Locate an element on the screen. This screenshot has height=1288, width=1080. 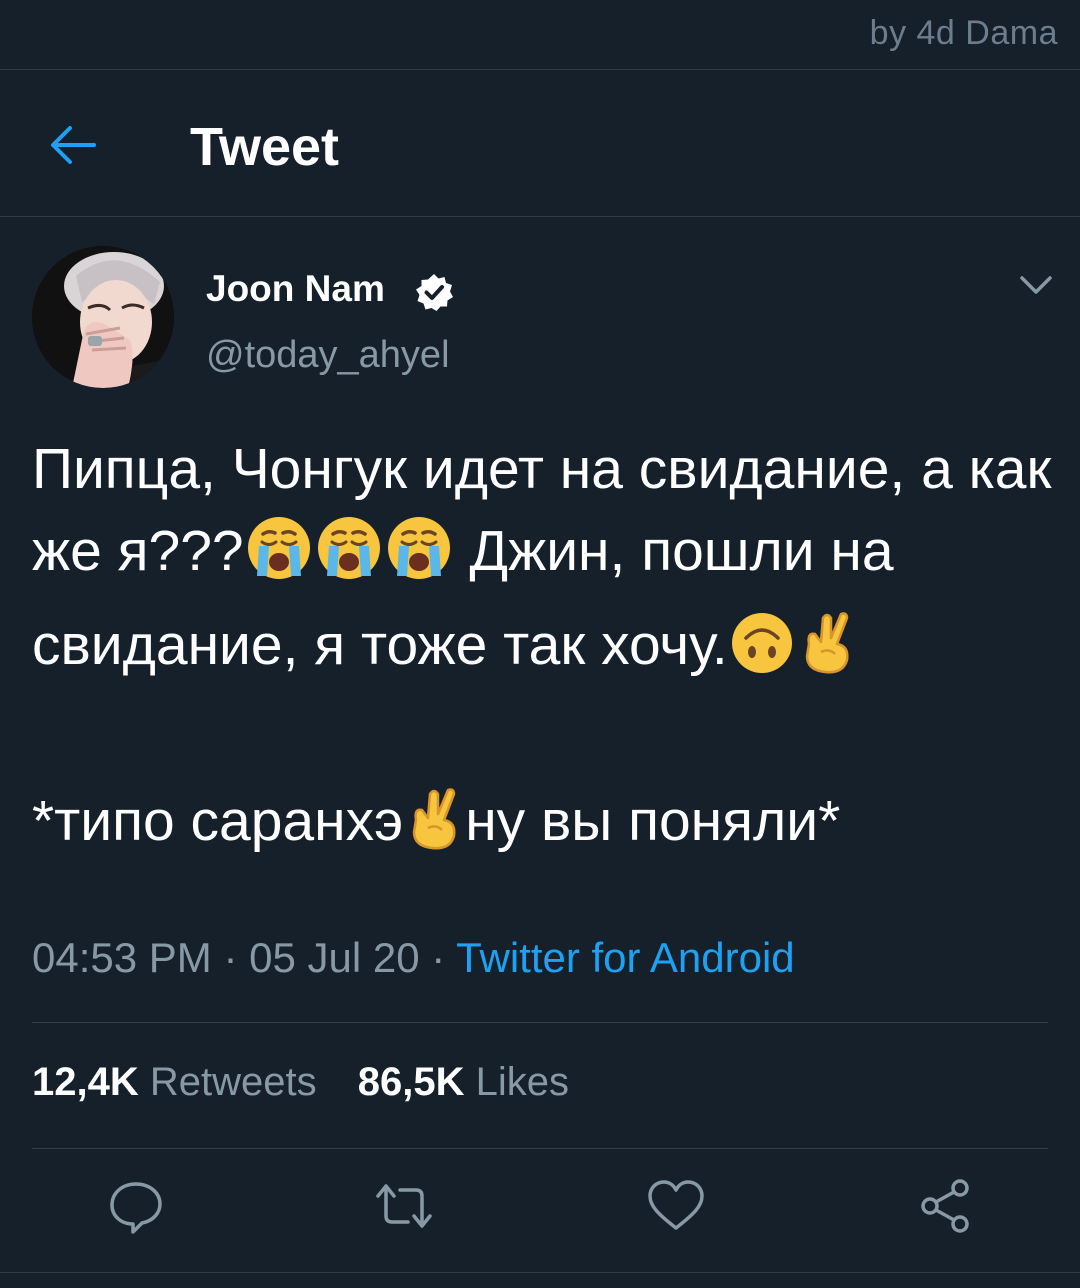
retweets-count: 12,4K is located at coordinates (85, 1082).